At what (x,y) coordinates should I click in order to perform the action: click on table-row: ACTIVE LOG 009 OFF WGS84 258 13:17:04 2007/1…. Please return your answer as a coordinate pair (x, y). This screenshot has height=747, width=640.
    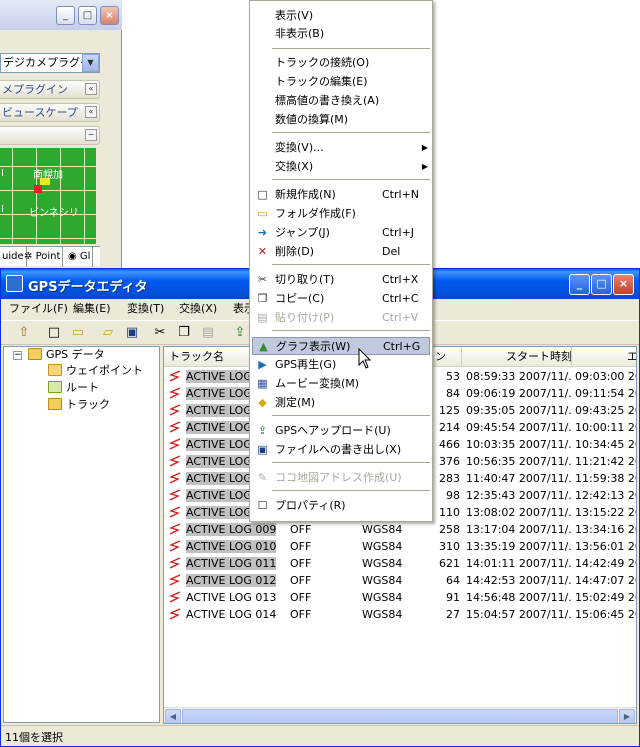
    Looking at the image, I should click on (400, 529).